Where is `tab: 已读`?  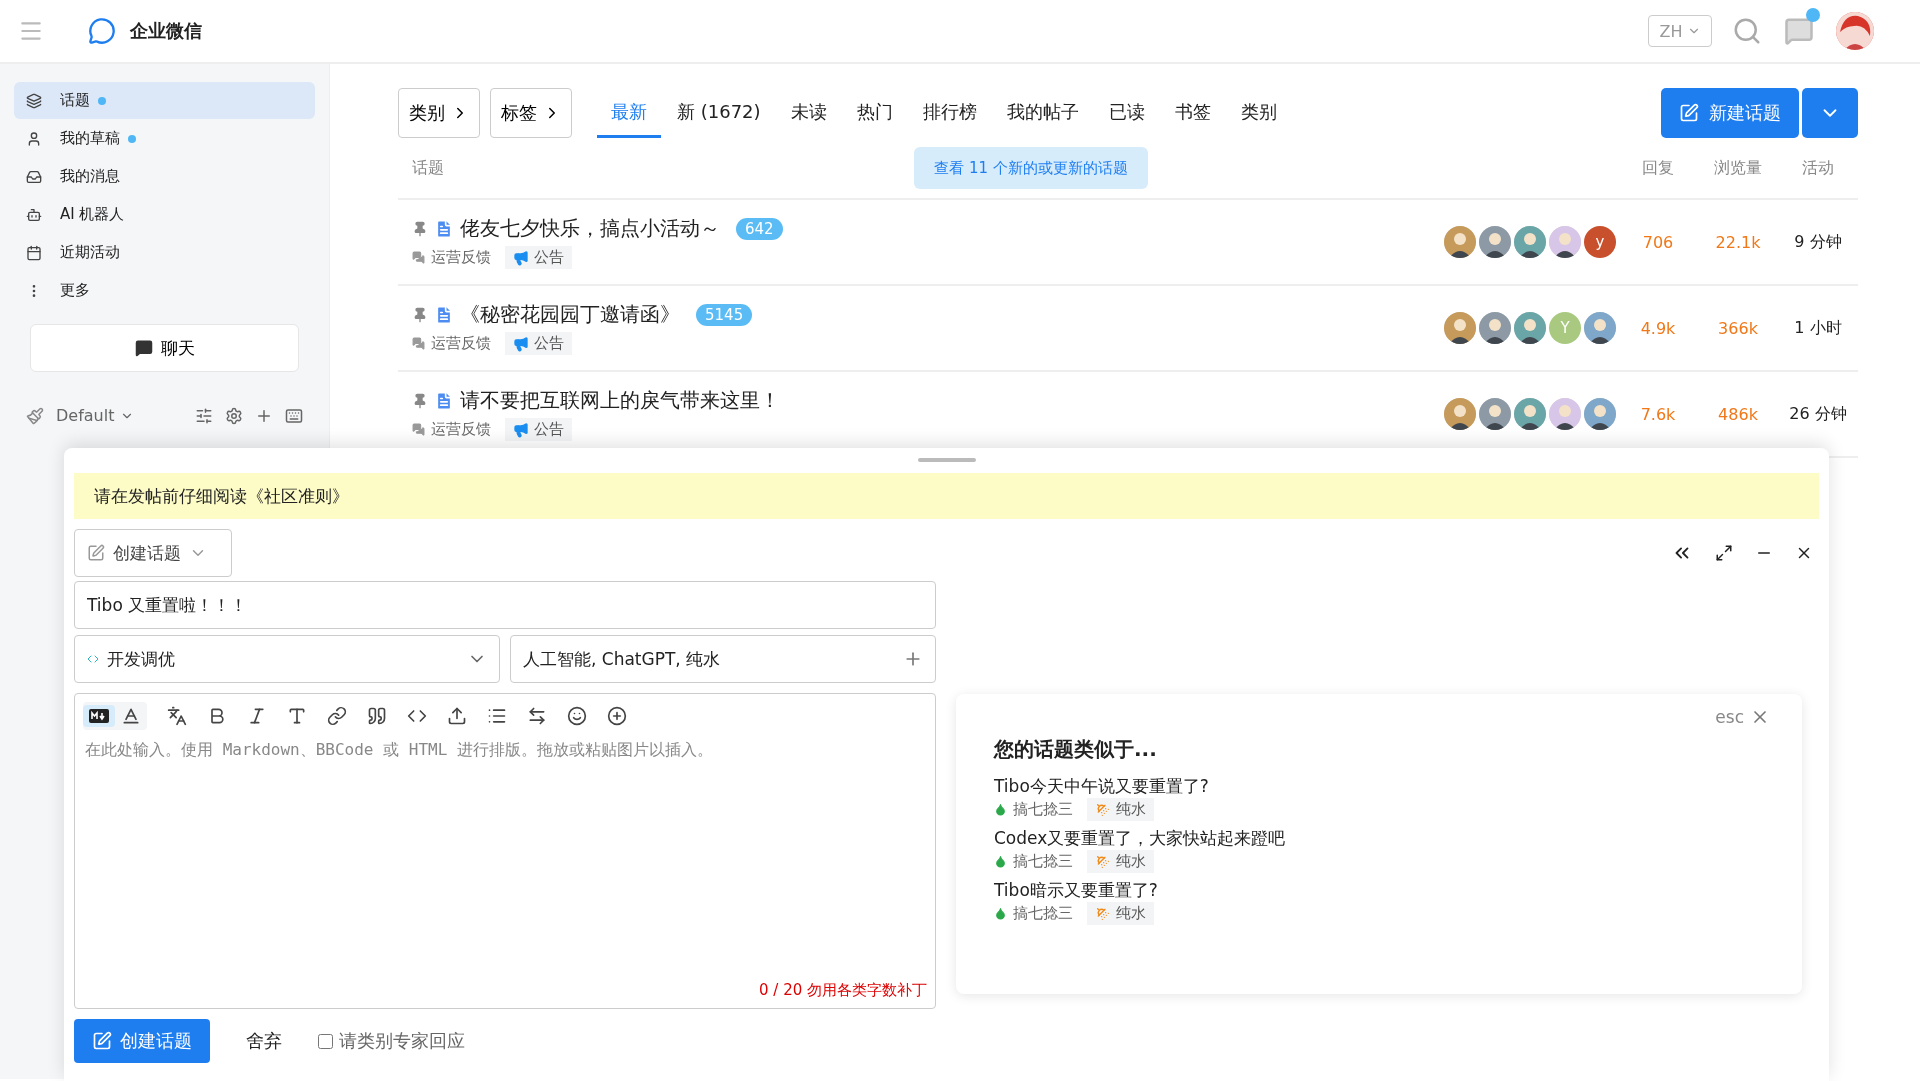 tab: 已读 is located at coordinates (1126, 113).